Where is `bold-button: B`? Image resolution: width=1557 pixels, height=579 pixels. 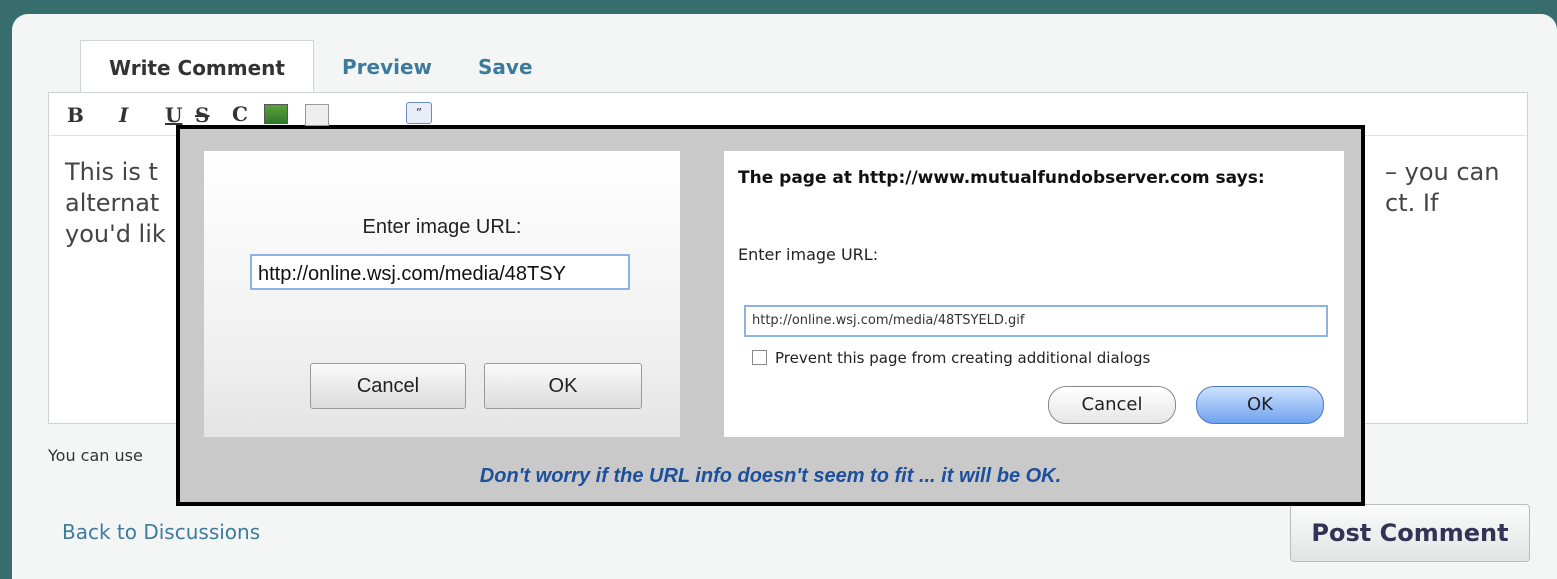 bold-button: B is located at coordinates (75, 115).